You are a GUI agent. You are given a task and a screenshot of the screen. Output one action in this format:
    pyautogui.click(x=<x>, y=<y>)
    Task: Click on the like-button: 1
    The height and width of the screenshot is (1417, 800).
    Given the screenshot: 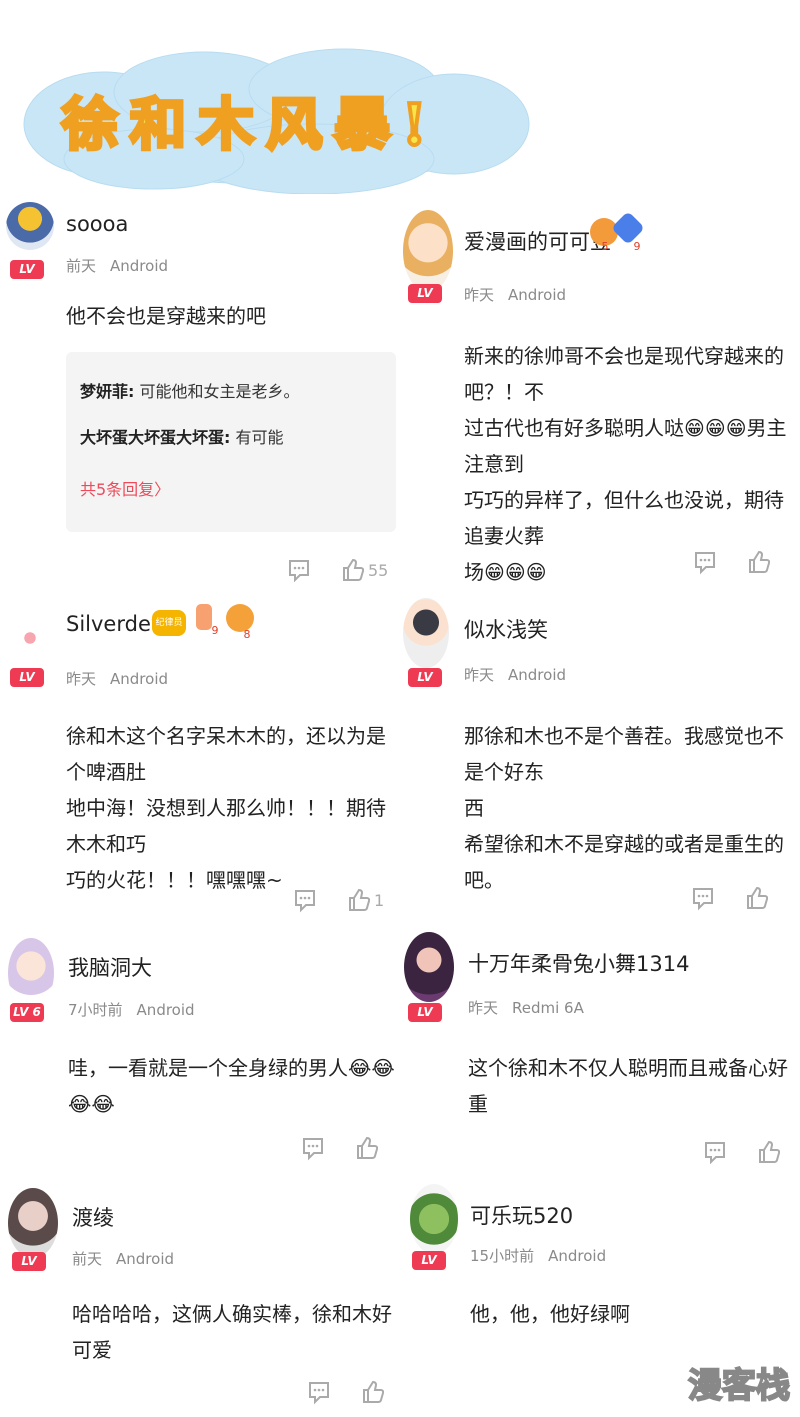 What is the action you would take?
    pyautogui.click(x=366, y=900)
    